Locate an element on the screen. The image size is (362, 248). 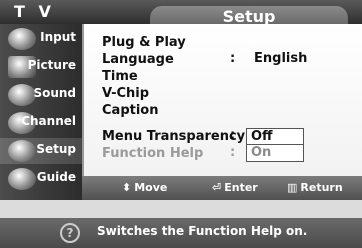
sidebar-item-label: Setup is located at coordinates (56, 149).